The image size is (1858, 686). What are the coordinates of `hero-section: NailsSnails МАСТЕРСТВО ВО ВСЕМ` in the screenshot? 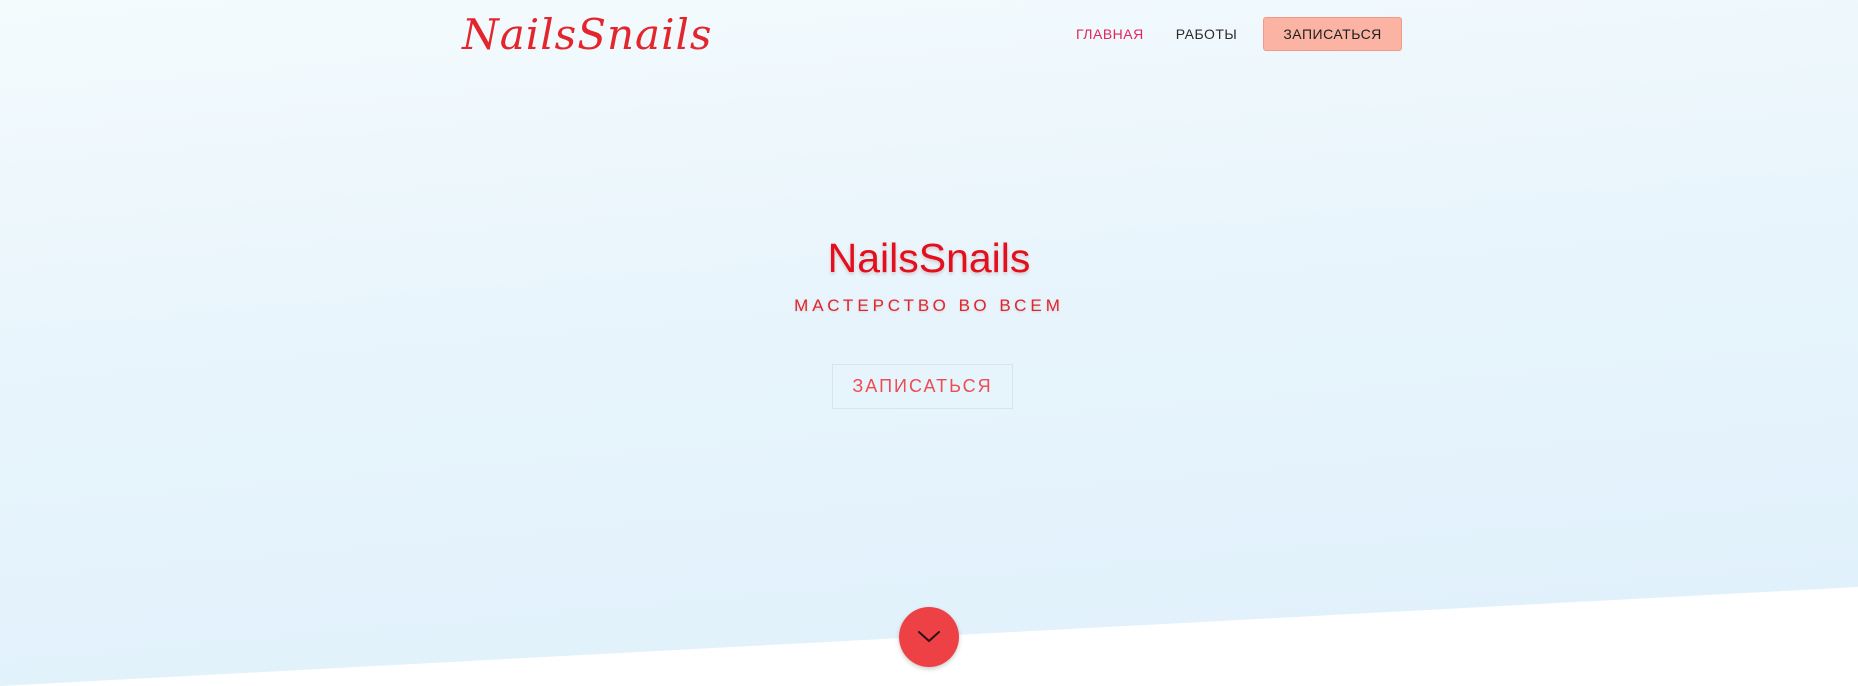 It's located at (929, 272).